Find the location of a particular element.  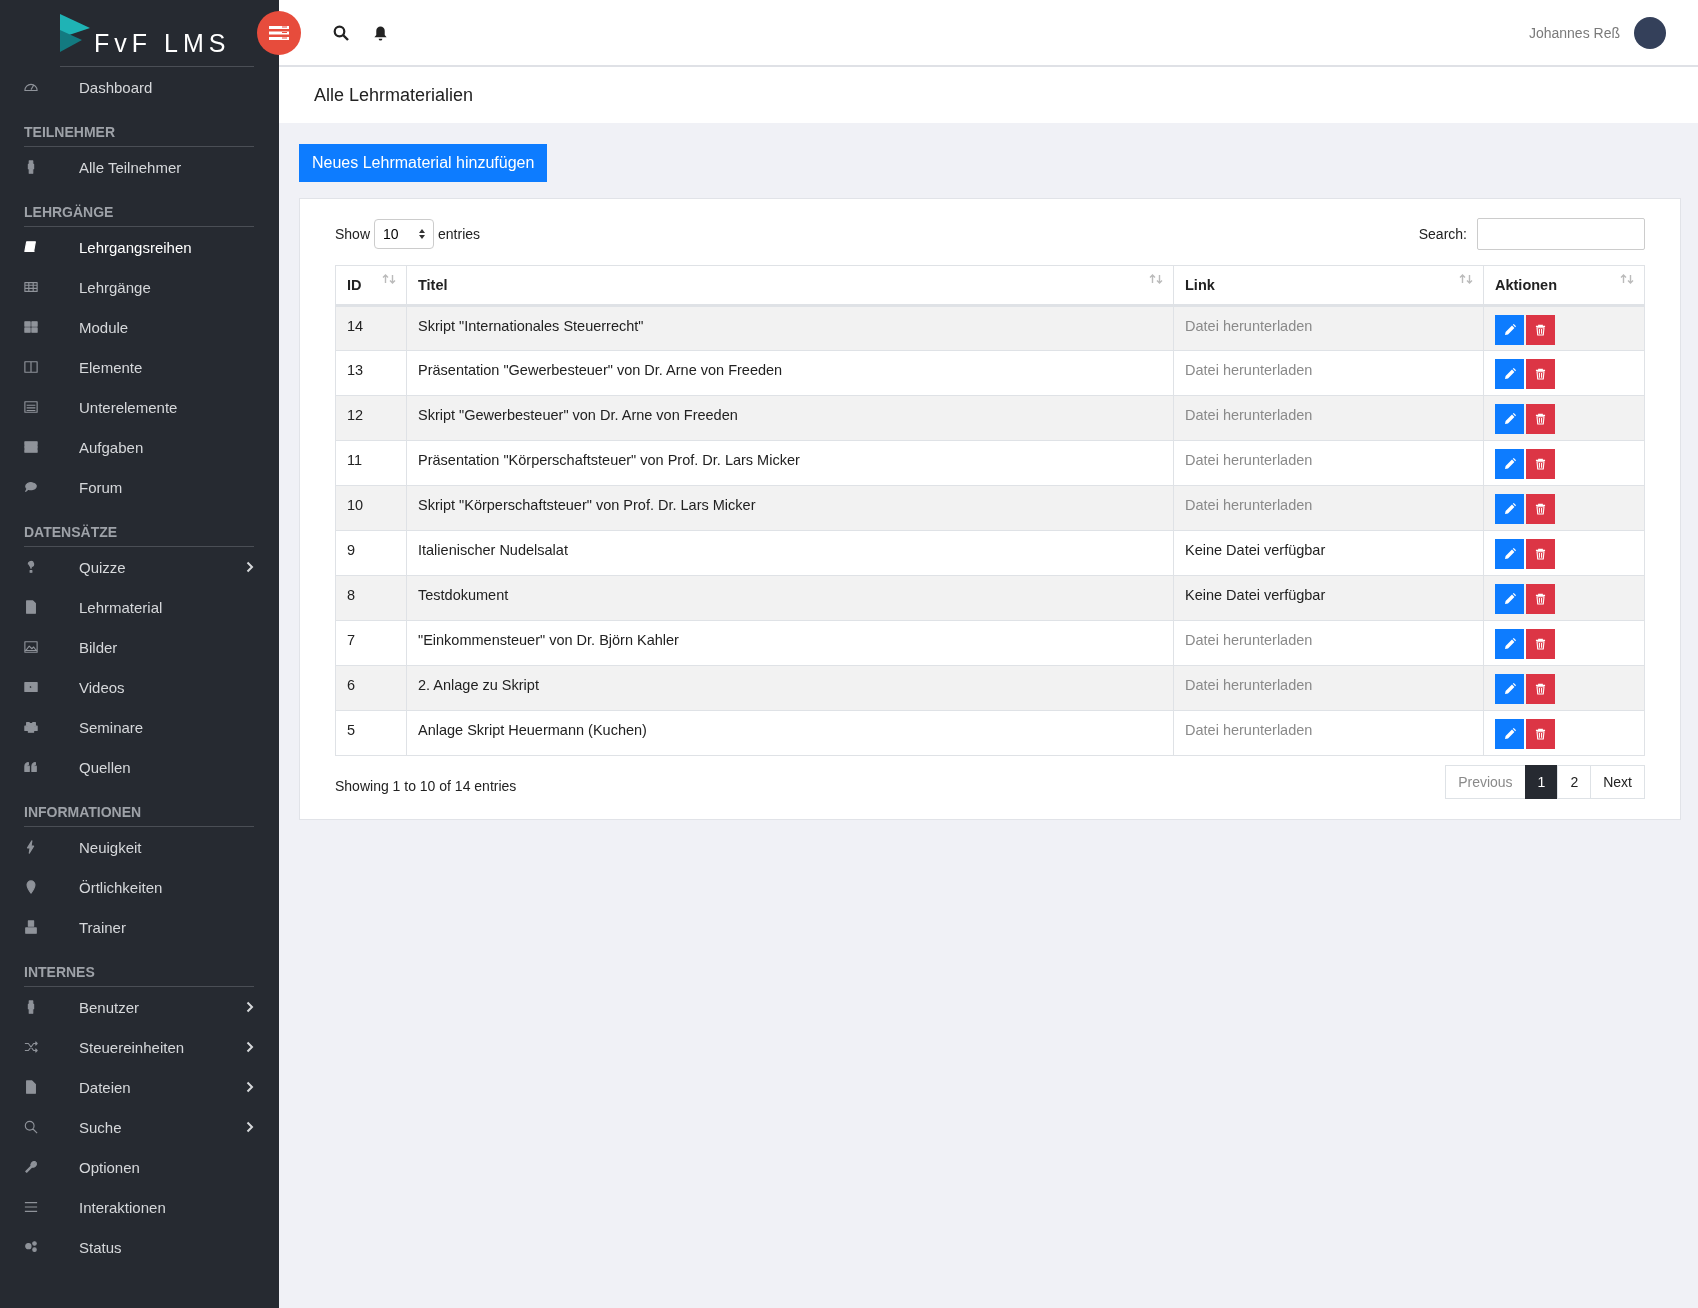

table-cell: Testdokument is located at coordinates (790, 598).